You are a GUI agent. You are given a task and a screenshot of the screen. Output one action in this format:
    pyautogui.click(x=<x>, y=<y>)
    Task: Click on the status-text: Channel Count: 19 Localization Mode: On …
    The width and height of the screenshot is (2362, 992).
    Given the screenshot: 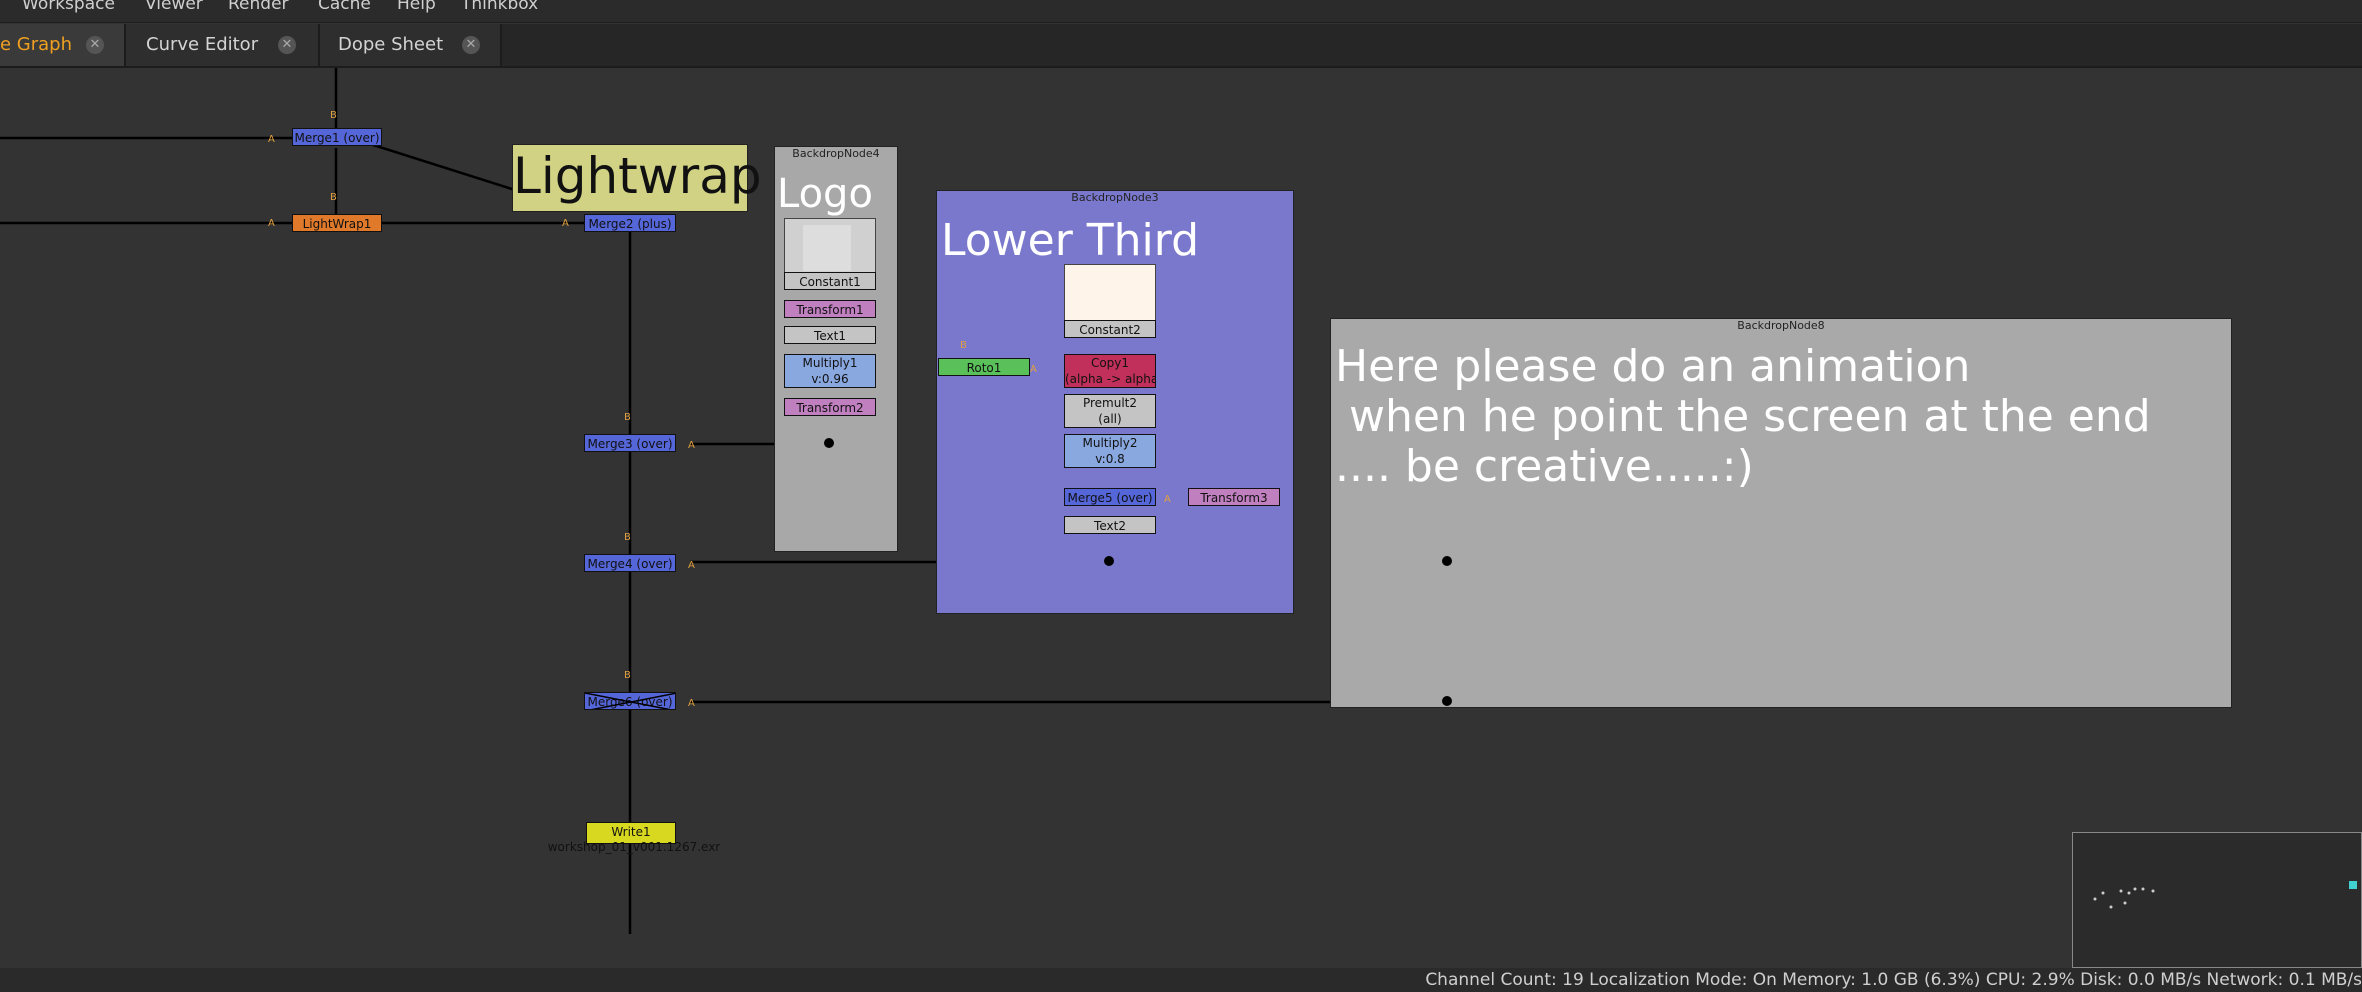 What is the action you would take?
    pyautogui.click(x=1893, y=980)
    